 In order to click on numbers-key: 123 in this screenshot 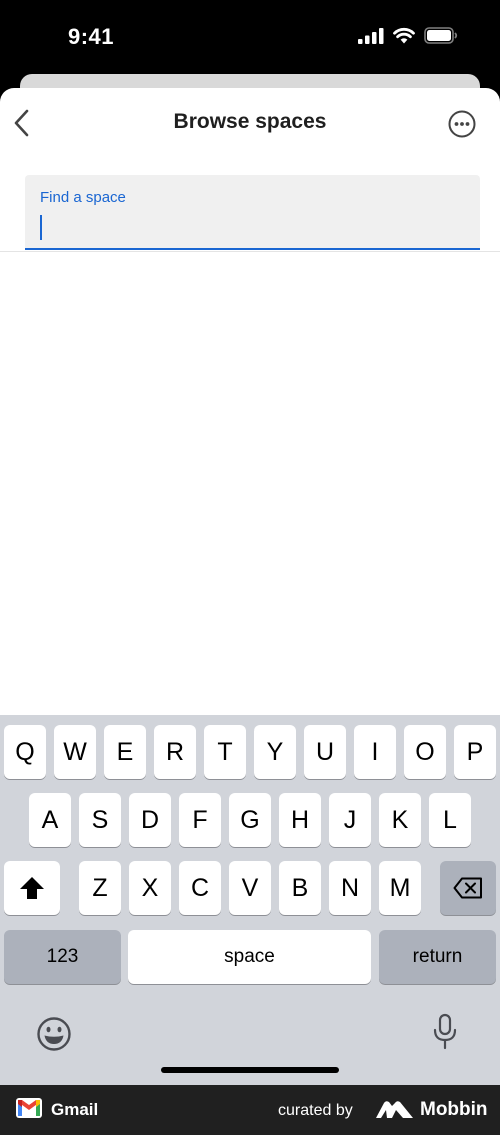, I will do `click(62, 957)`.